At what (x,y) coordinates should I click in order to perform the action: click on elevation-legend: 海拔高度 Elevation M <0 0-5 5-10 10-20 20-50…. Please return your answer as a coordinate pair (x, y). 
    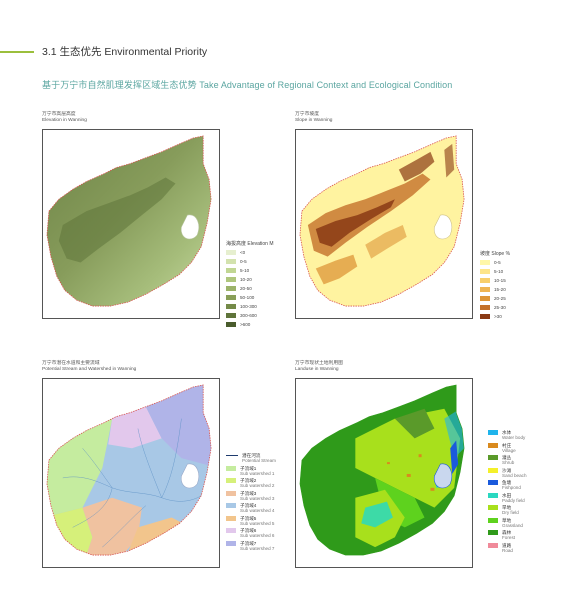
    Looking at the image, I should click on (250, 285).